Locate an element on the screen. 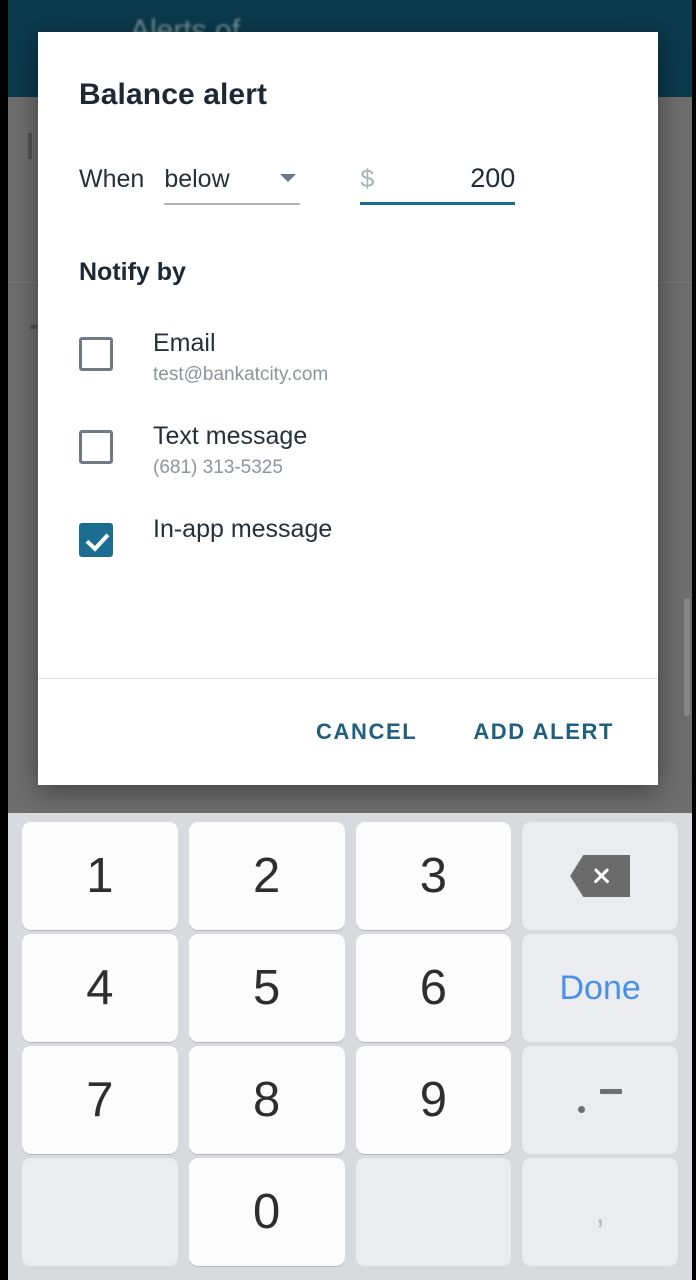  key-label: 3 is located at coordinates (433, 876).